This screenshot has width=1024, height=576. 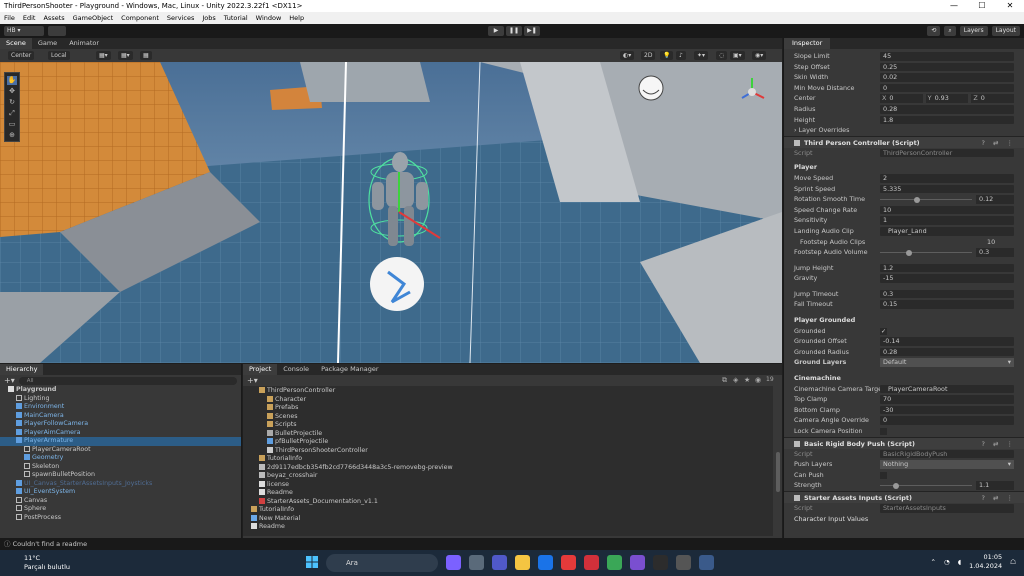 I want to click on menu-services: Services, so click(x=180, y=18).